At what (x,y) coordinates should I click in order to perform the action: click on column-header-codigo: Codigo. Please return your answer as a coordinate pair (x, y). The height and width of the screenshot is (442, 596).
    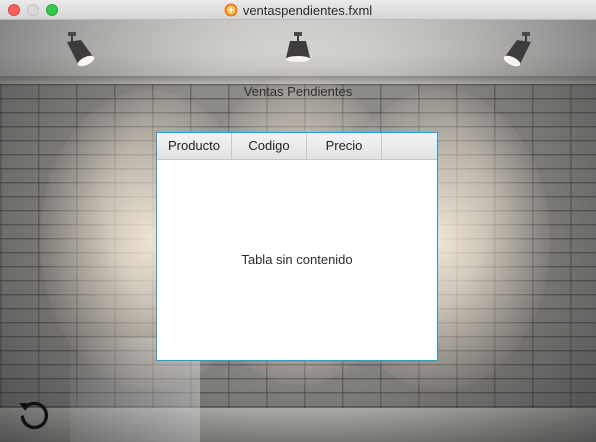
    Looking at the image, I should click on (269, 146).